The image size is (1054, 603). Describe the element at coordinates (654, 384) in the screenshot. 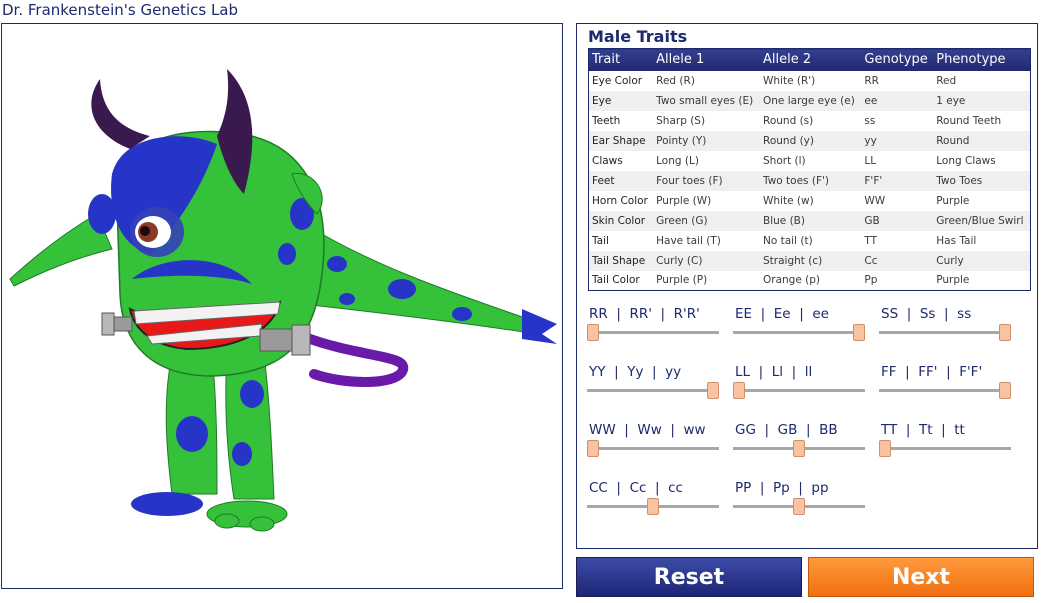

I see `slider-ear-shape: YY | Yy | yy` at that location.